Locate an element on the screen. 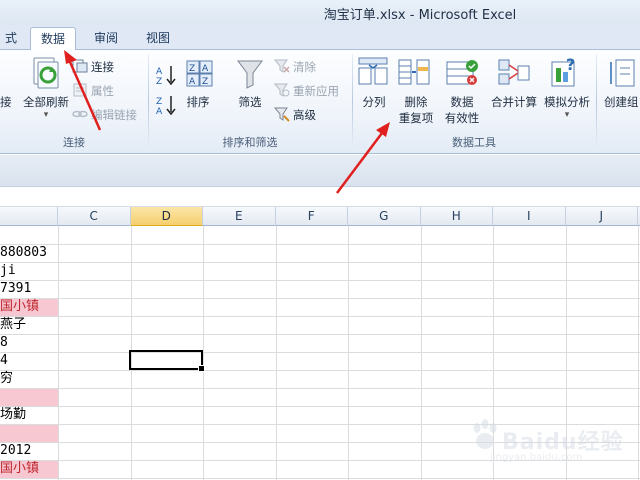  tab-review: 审阅 is located at coordinates (106, 38).